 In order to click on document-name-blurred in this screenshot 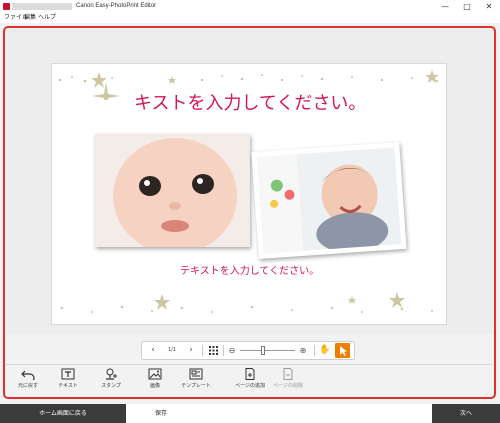, I will do `click(42, 6)`.